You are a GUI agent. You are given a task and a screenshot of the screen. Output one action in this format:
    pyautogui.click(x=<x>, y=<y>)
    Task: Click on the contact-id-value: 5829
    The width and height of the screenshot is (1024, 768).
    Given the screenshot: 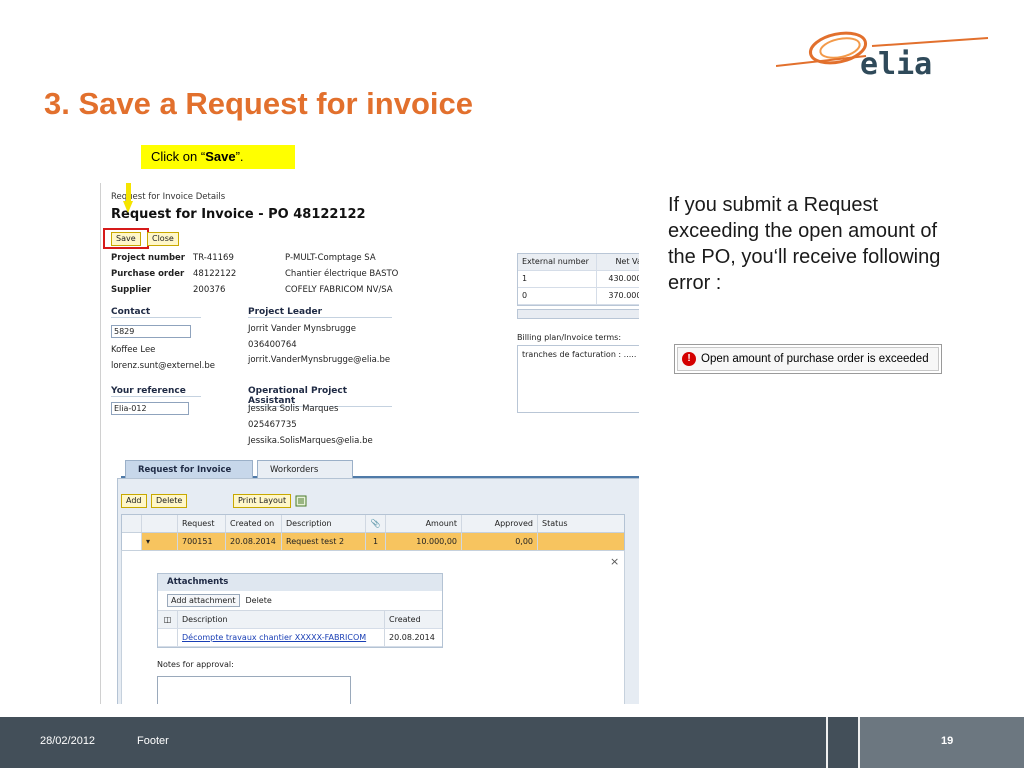 What is the action you would take?
    pyautogui.click(x=124, y=331)
    